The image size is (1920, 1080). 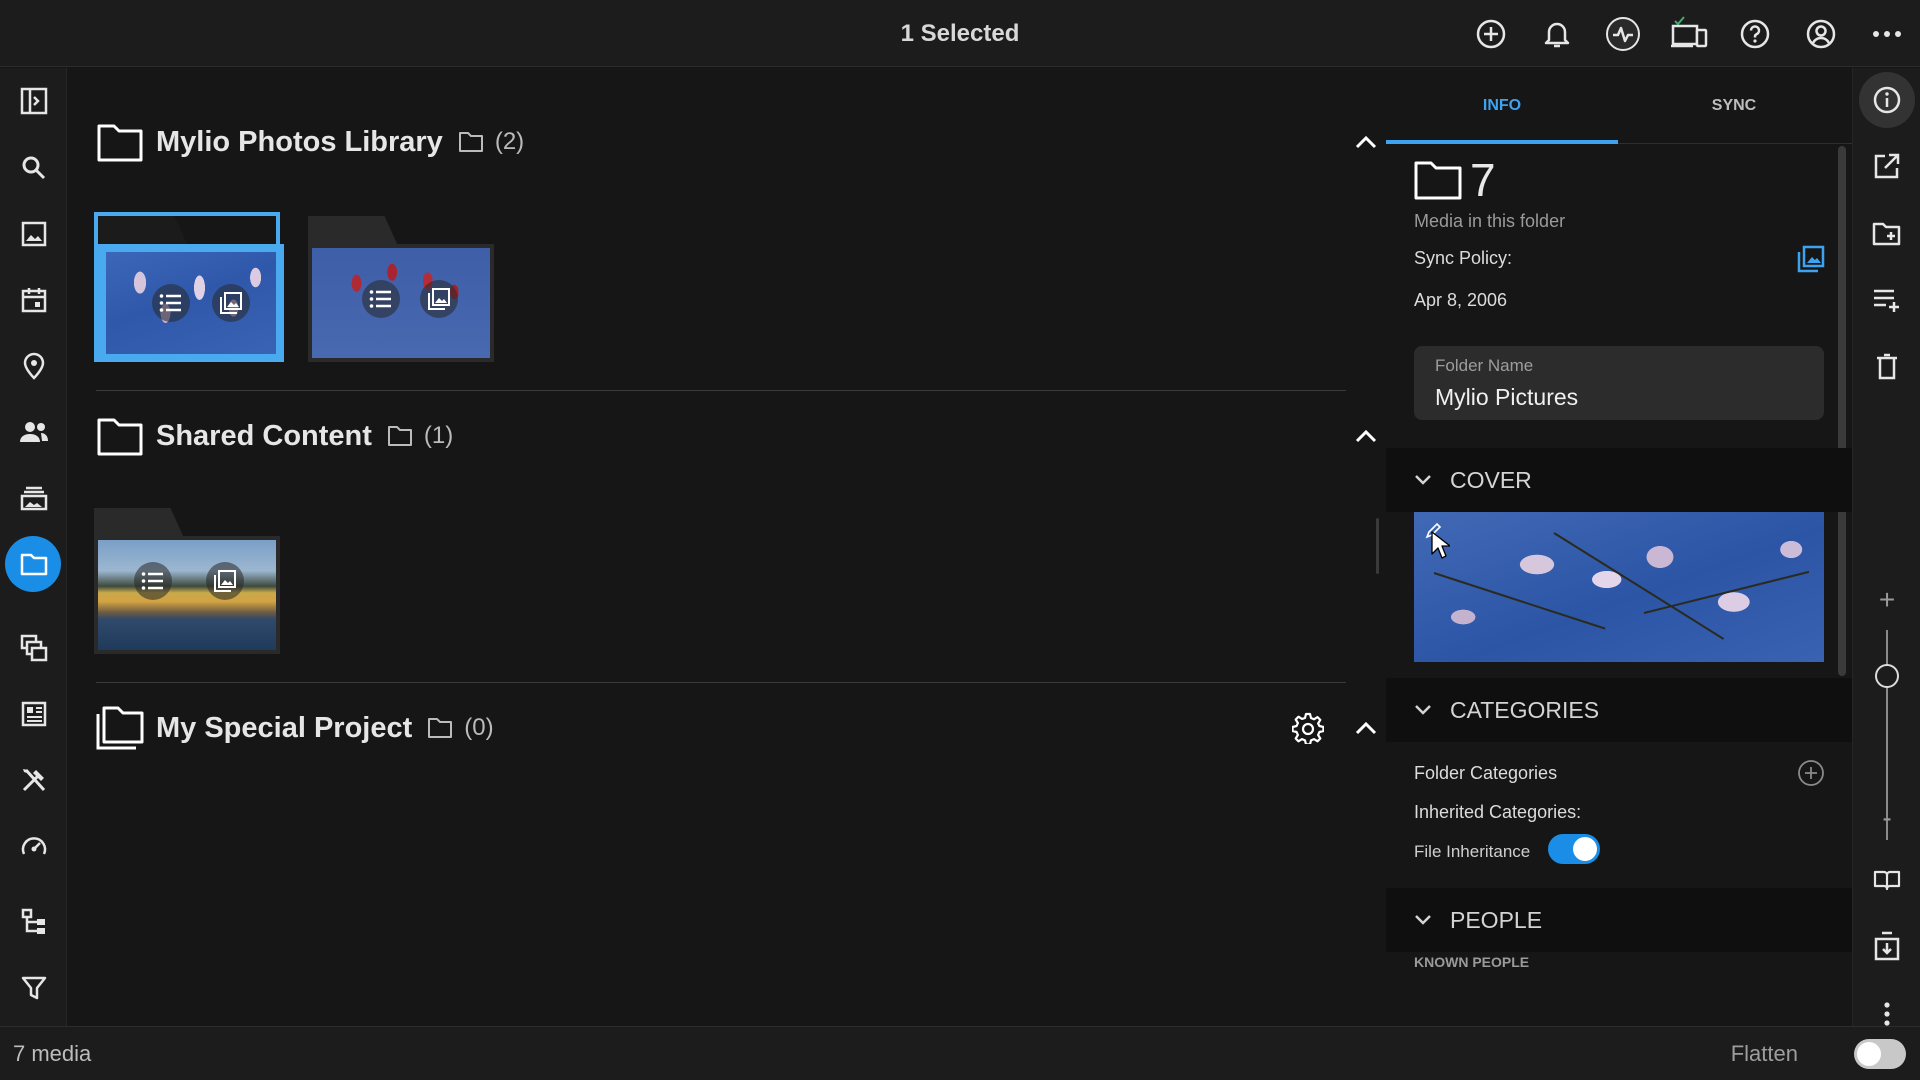 What do you see at coordinates (33, 101) in the screenshot?
I see `panel-toggle-icon` at bounding box center [33, 101].